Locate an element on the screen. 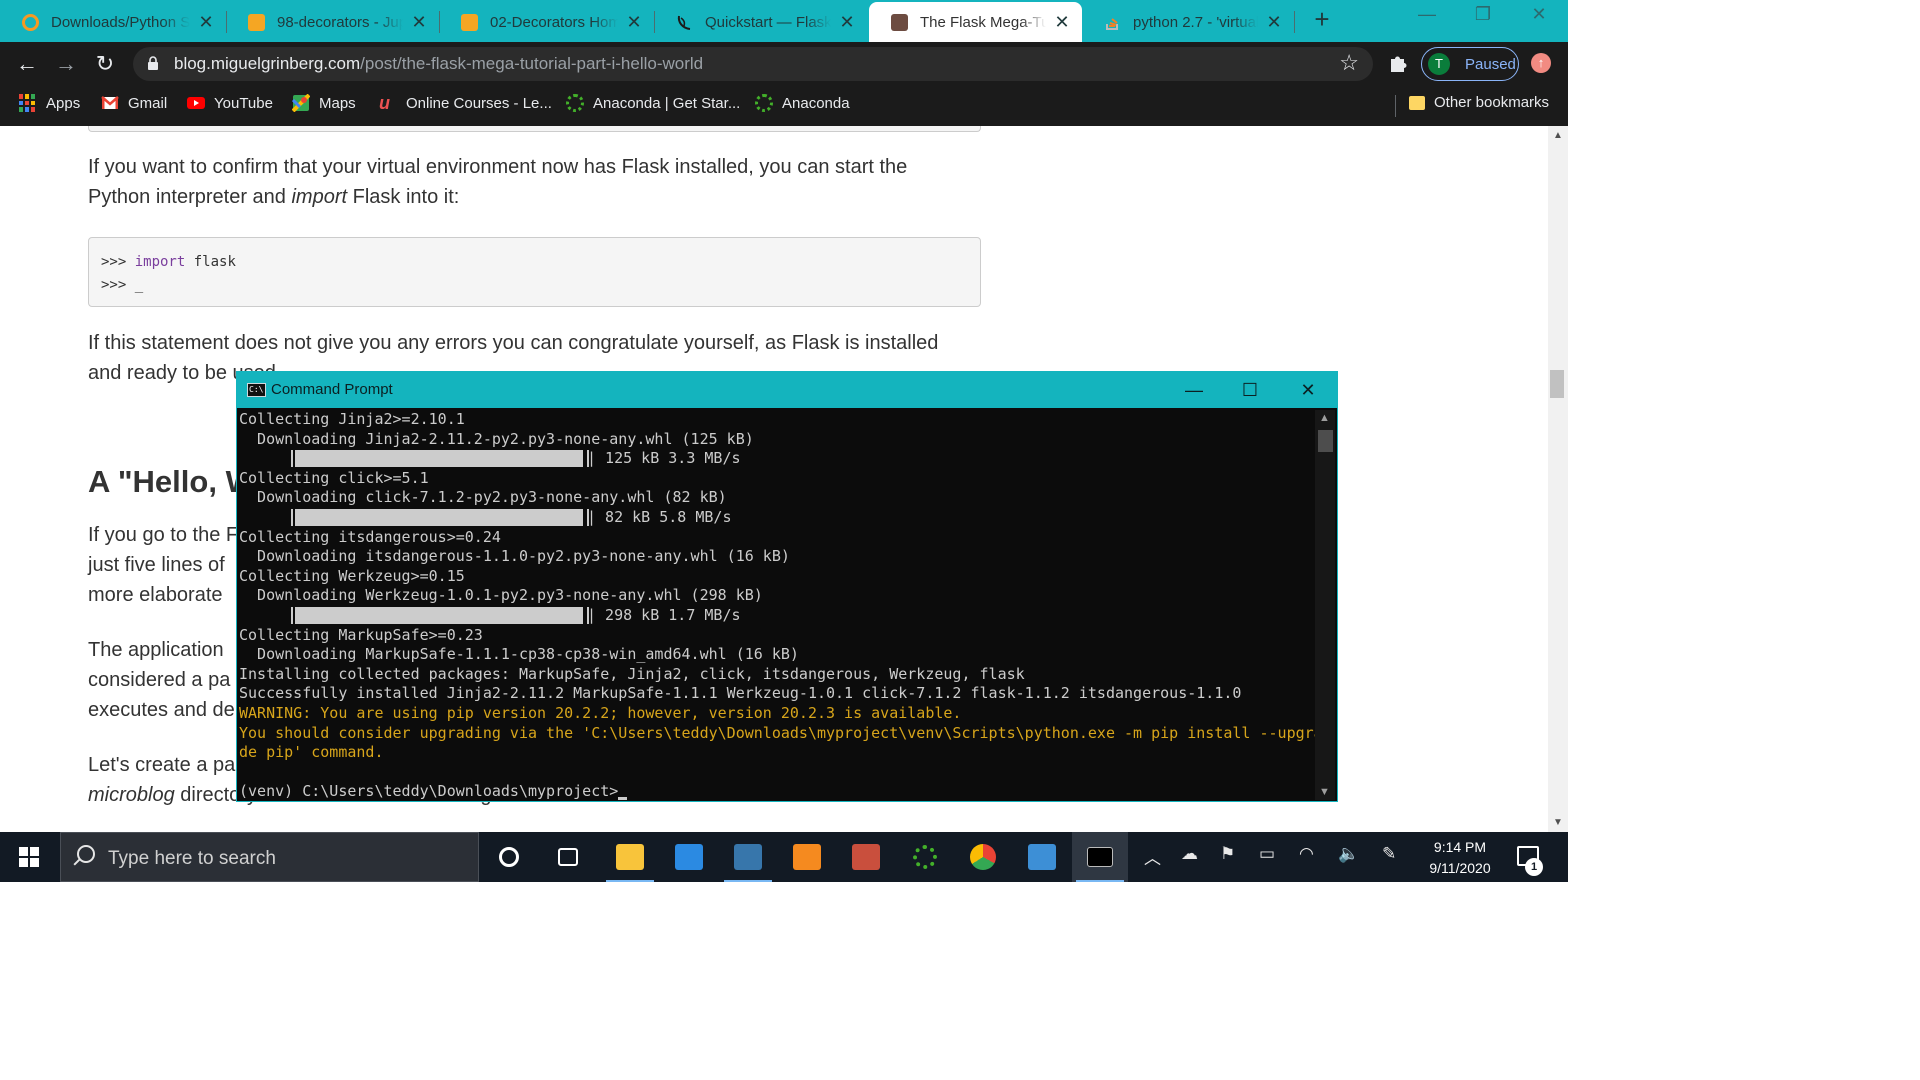 The width and height of the screenshot is (1920, 1080). file-explorer-icon is located at coordinates (630, 857).